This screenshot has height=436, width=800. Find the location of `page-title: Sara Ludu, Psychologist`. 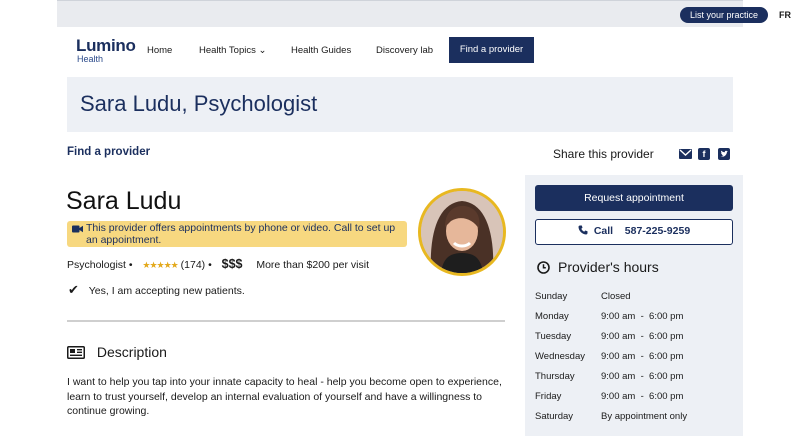

page-title: Sara Ludu, Psychologist is located at coordinates (199, 103).